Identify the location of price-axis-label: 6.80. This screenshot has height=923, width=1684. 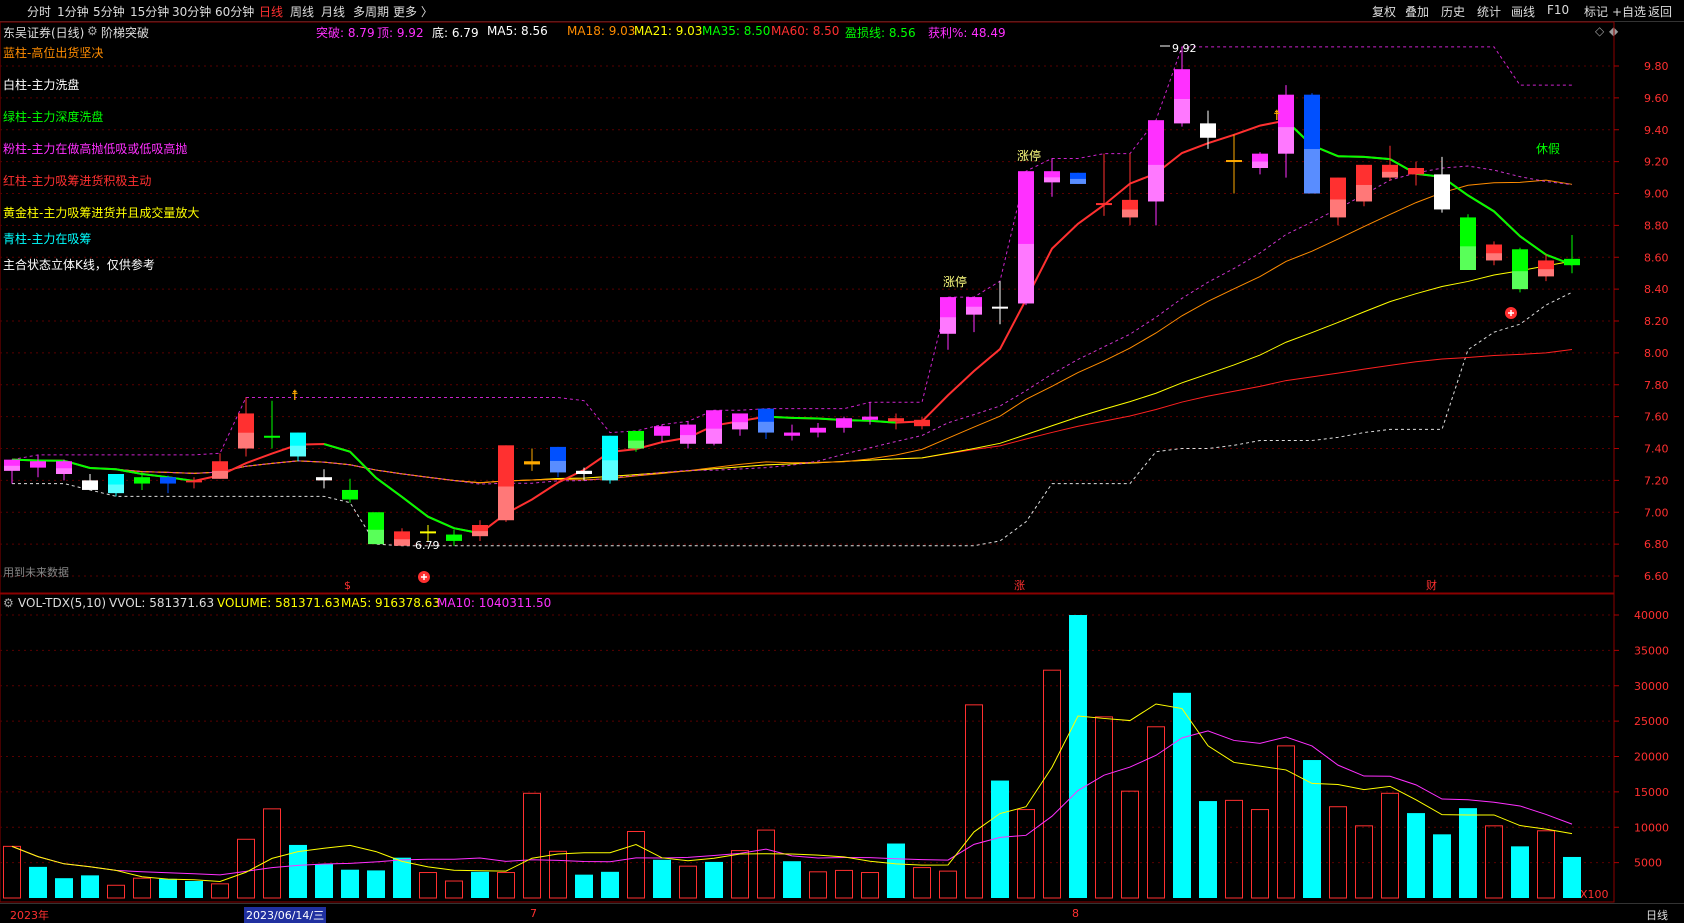
(1656, 544).